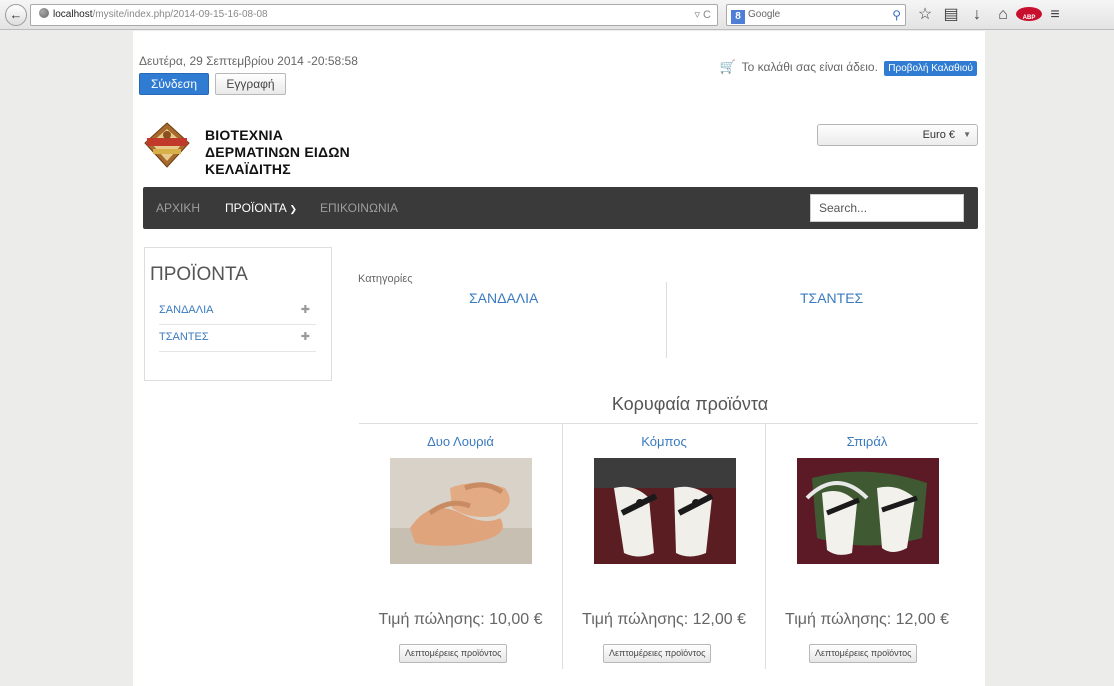 The height and width of the screenshot is (686, 1114). I want to click on current-date: Δευτέρα, 29 Σεπτεμβρίου 2014 -20:58:58, so click(248, 61).